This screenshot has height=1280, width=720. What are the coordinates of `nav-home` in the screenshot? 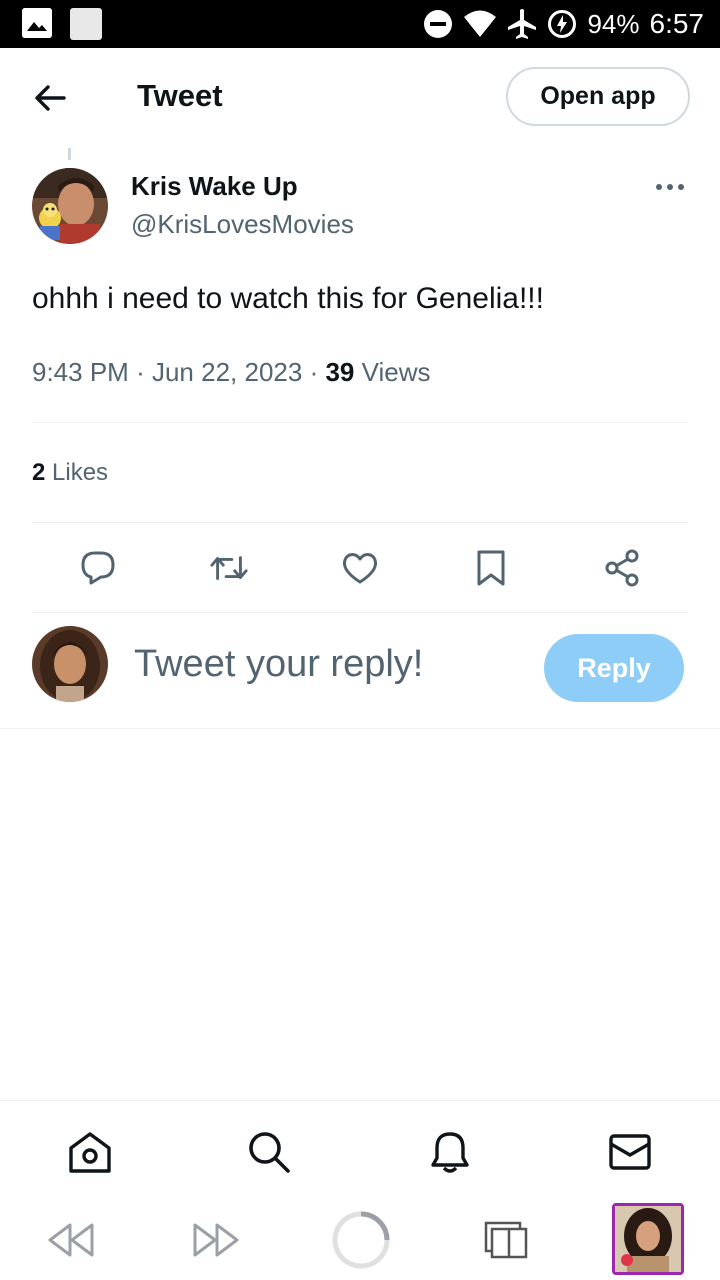 It's located at (90, 1152).